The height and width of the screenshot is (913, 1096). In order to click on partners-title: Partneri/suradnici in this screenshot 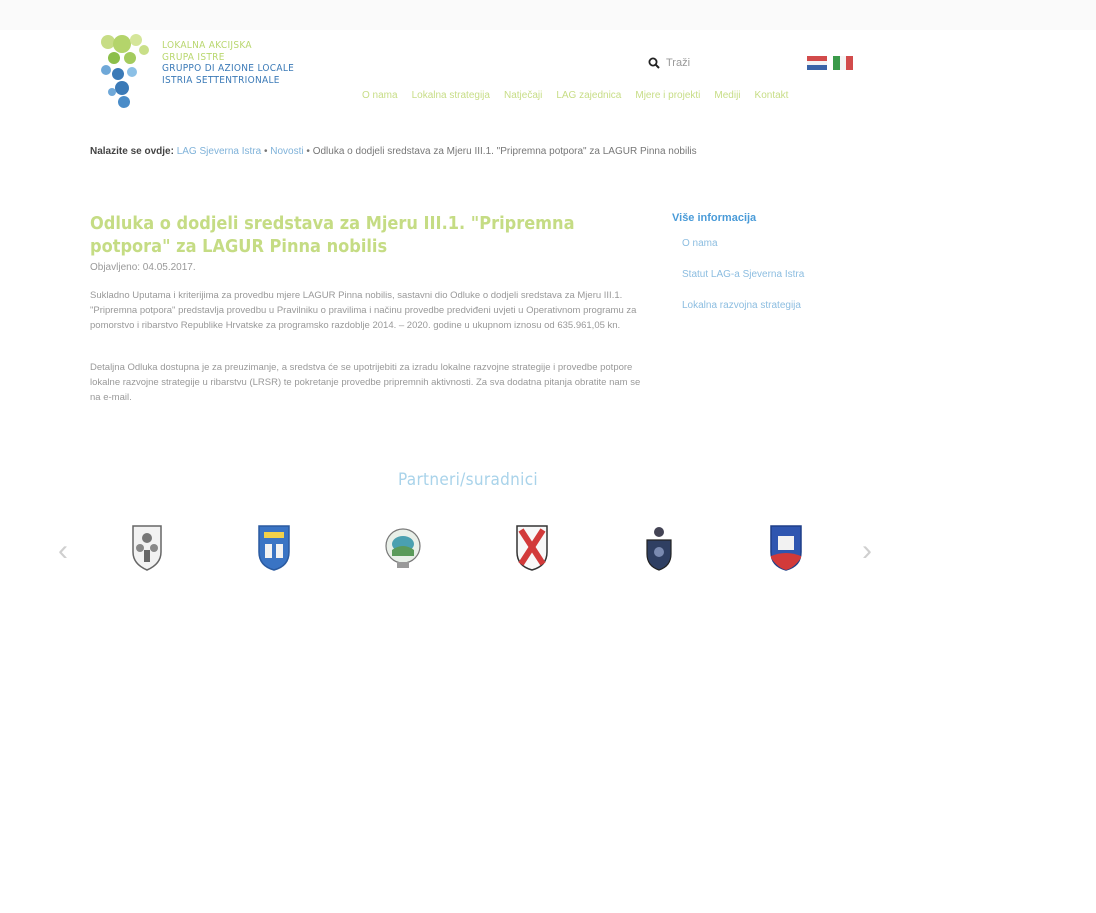, I will do `click(468, 480)`.